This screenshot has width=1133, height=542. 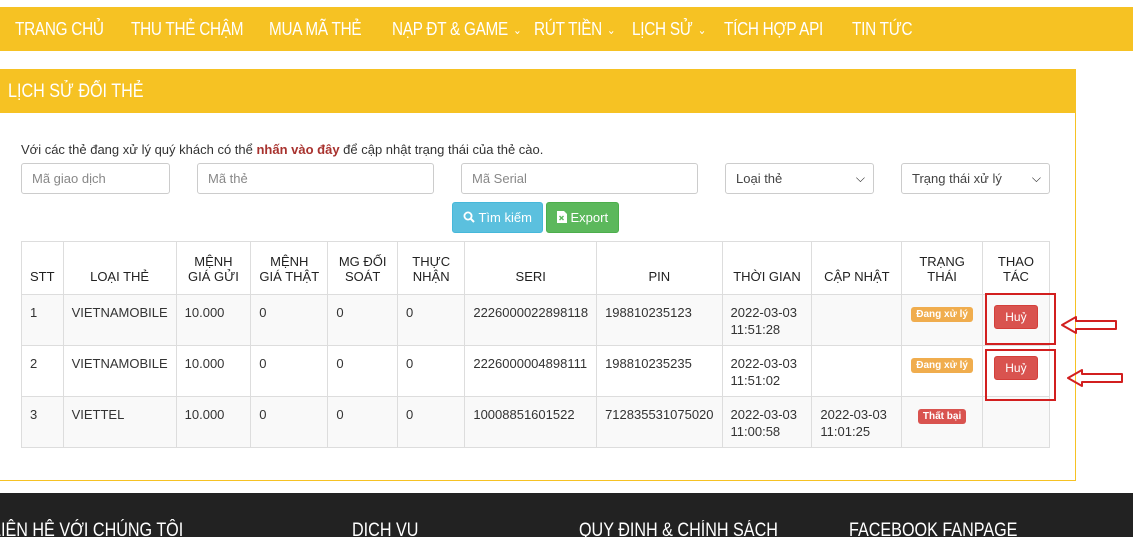 What do you see at coordinates (579, 178) in the screenshot?
I see `serial-input: Mã Serial` at bounding box center [579, 178].